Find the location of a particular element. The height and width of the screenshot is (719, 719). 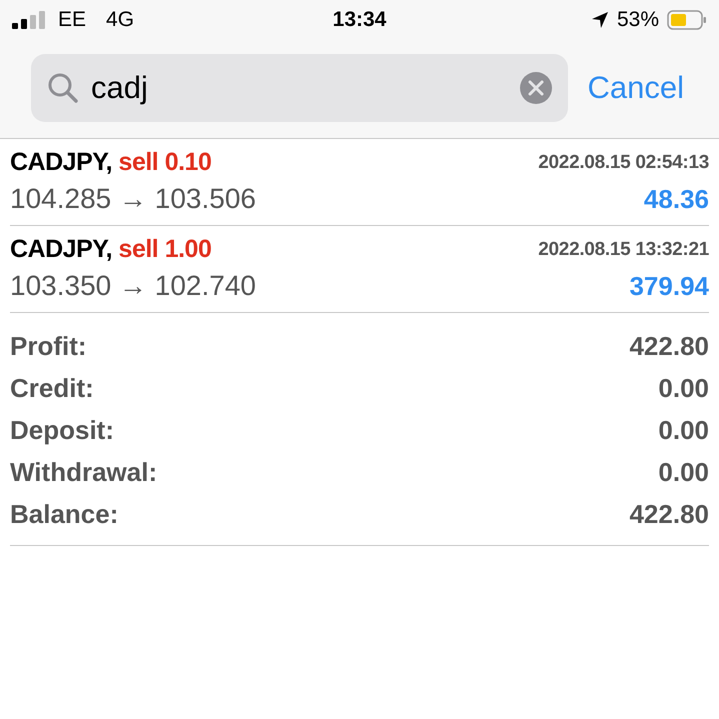

network-type: 4G is located at coordinates (120, 20).